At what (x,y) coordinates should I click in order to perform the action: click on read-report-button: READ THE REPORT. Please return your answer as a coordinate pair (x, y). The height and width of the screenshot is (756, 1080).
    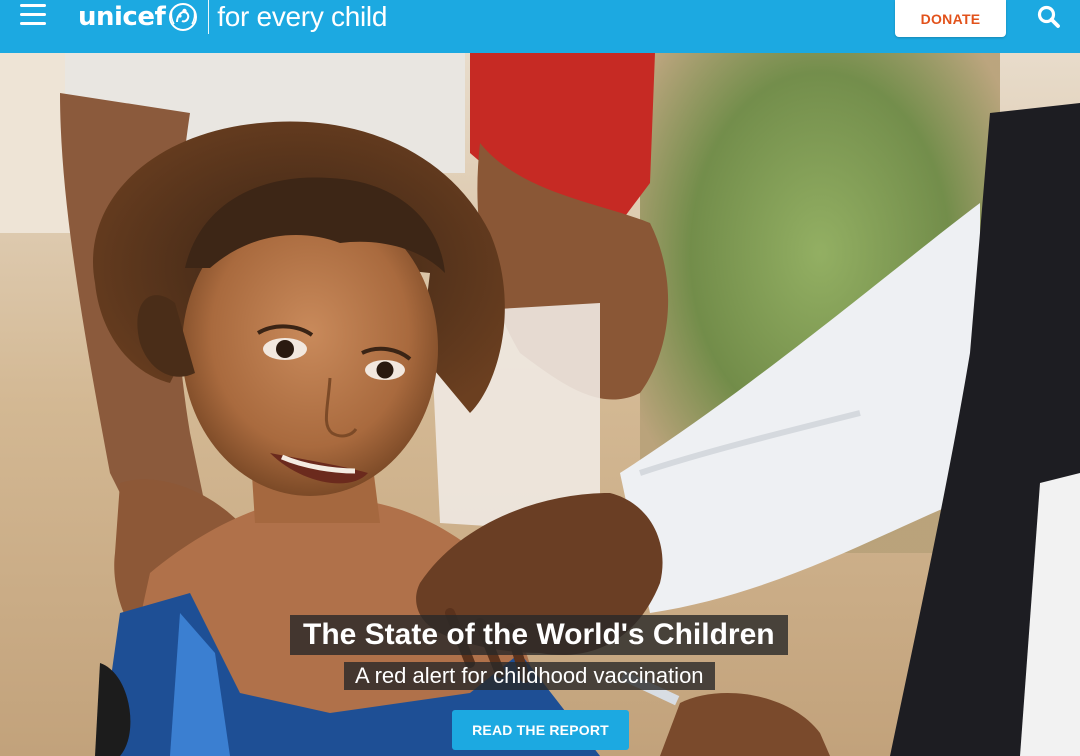
    Looking at the image, I should click on (540, 730).